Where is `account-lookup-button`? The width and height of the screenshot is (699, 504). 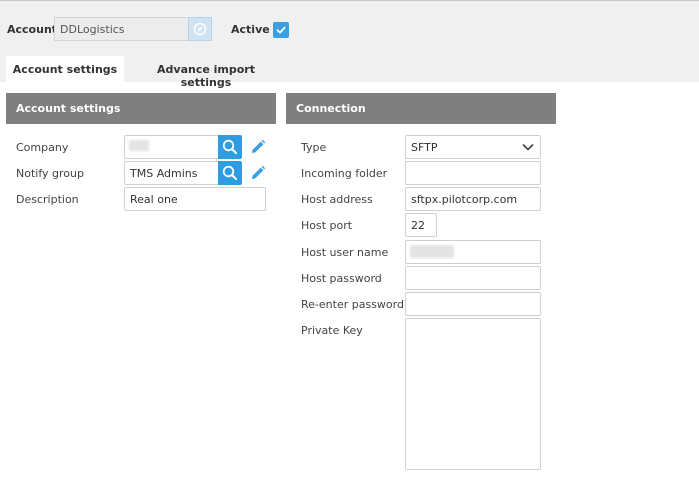 account-lookup-button is located at coordinates (200, 29).